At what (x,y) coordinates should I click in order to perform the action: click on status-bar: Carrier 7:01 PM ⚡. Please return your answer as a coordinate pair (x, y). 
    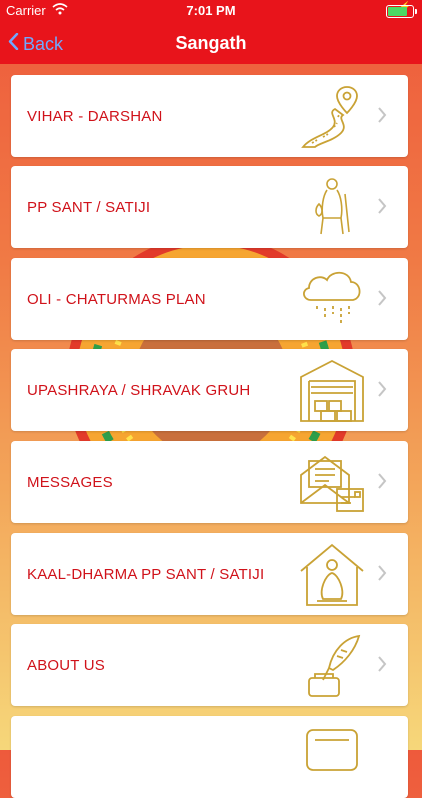
    Looking at the image, I should click on (211, 11).